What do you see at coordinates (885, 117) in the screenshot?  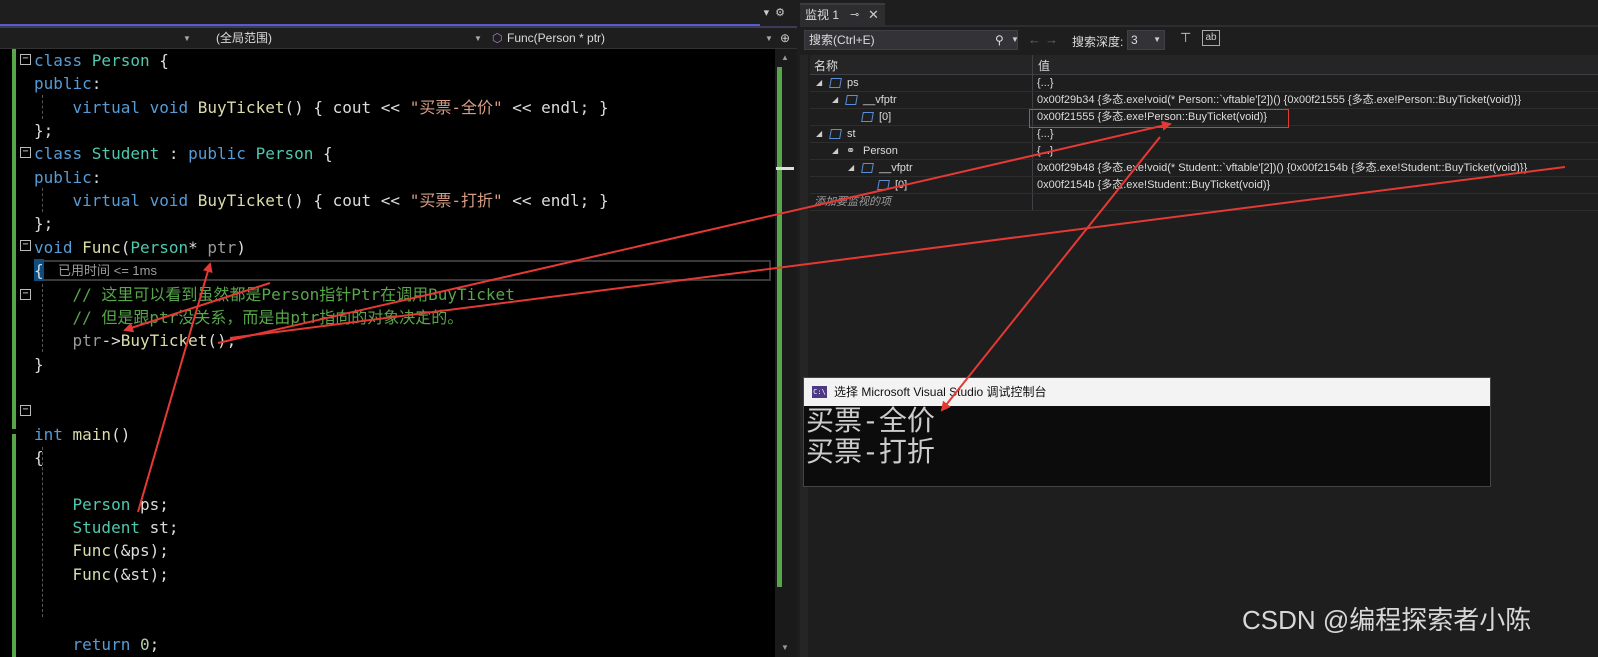 I see `watch-row-name: [0]` at bounding box center [885, 117].